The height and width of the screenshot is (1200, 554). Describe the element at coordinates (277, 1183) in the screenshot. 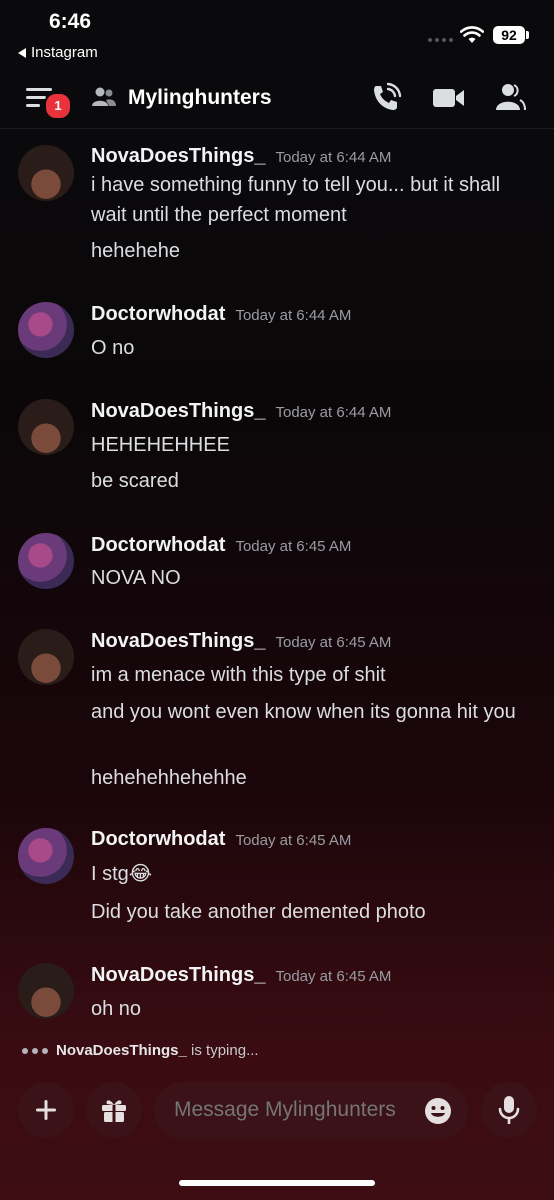

I see `home-indicator` at that location.